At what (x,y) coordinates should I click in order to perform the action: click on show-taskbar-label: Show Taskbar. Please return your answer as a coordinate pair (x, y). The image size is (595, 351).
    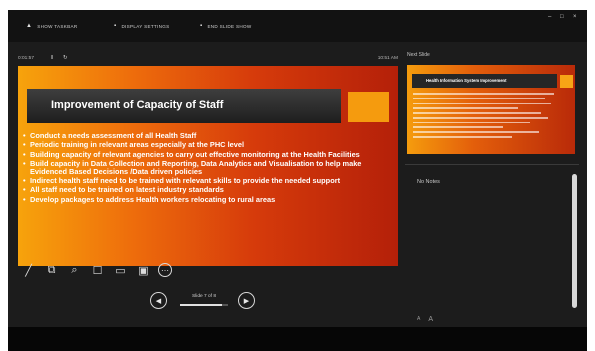
    Looking at the image, I should click on (57, 26).